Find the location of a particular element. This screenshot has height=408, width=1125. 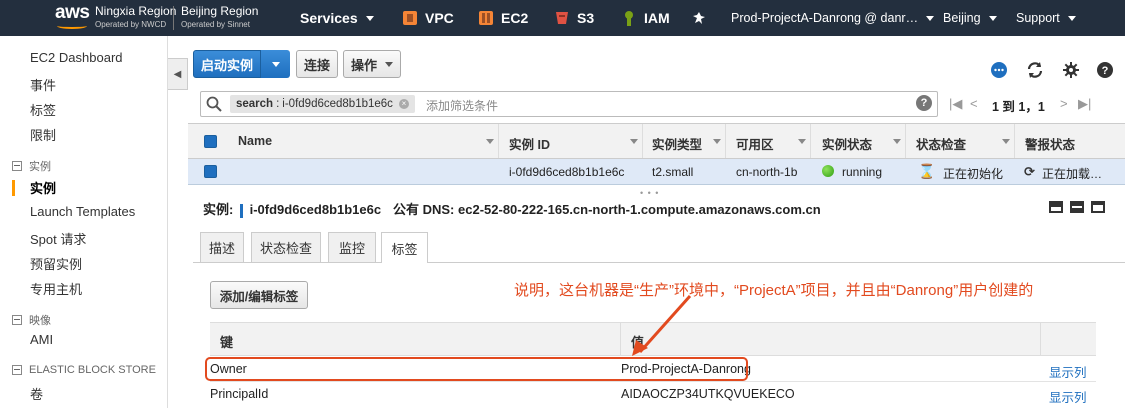

pin-button is located at coordinates (699, 18).